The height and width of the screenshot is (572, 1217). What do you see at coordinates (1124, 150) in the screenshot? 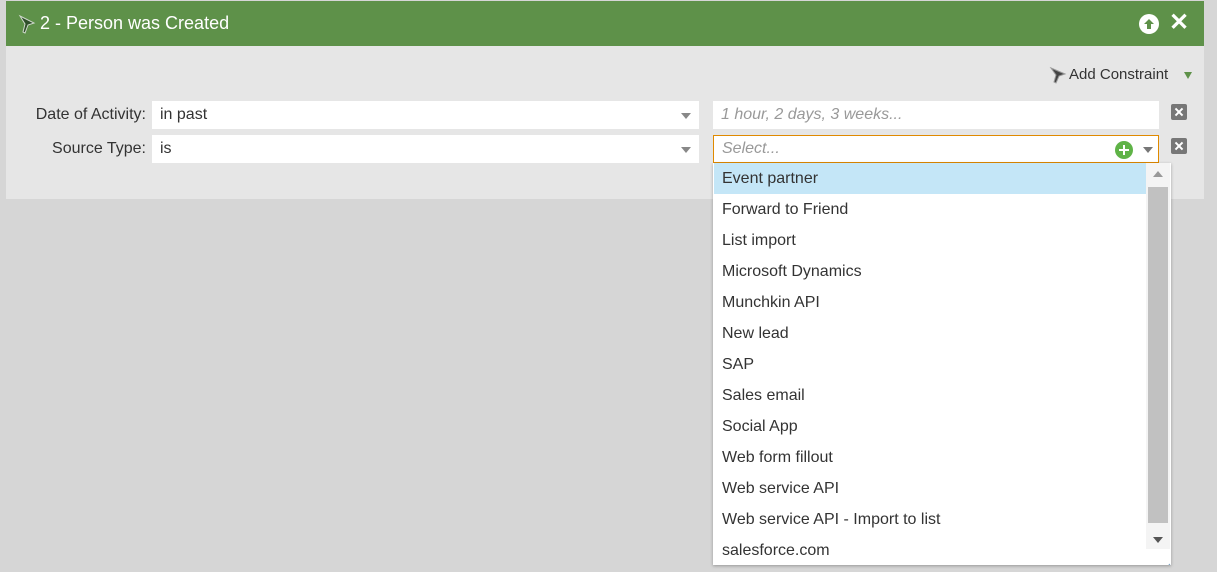
I see `add-value-icon` at bounding box center [1124, 150].